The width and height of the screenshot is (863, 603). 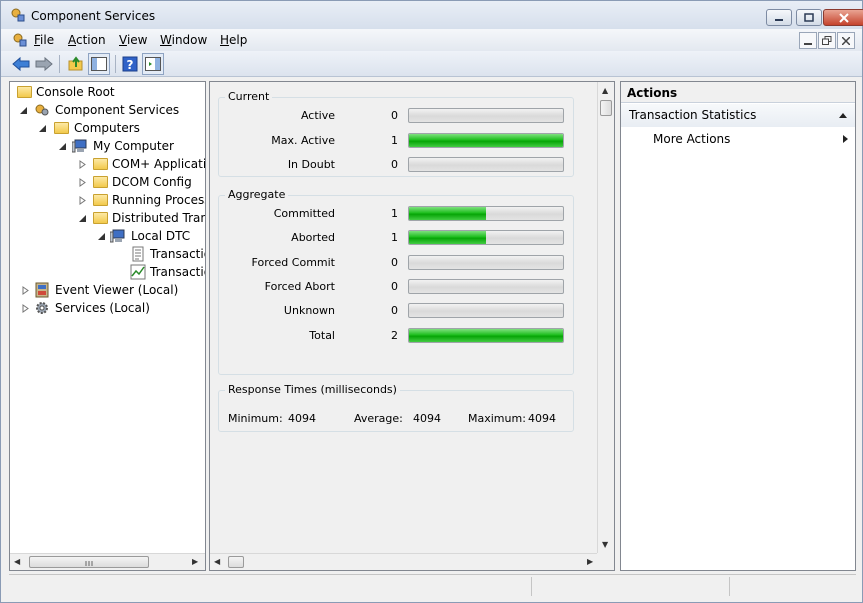 What do you see at coordinates (427, 418) in the screenshot?
I see `average-value: 4094` at bounding box center [427, 418].